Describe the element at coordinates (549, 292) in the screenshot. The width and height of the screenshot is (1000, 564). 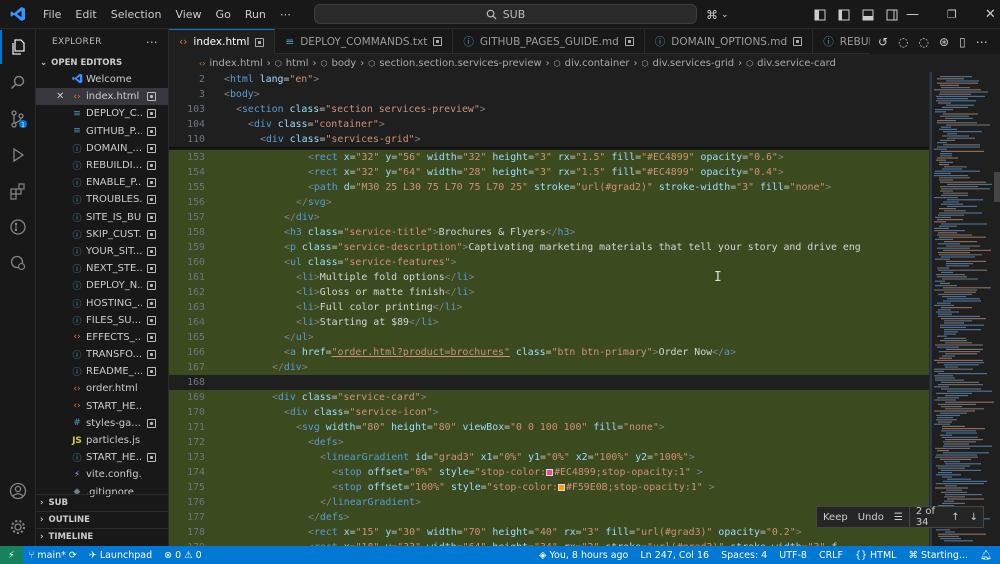
I see `code-line: 162 <li>Gloss or matte finish</li>` at that location.